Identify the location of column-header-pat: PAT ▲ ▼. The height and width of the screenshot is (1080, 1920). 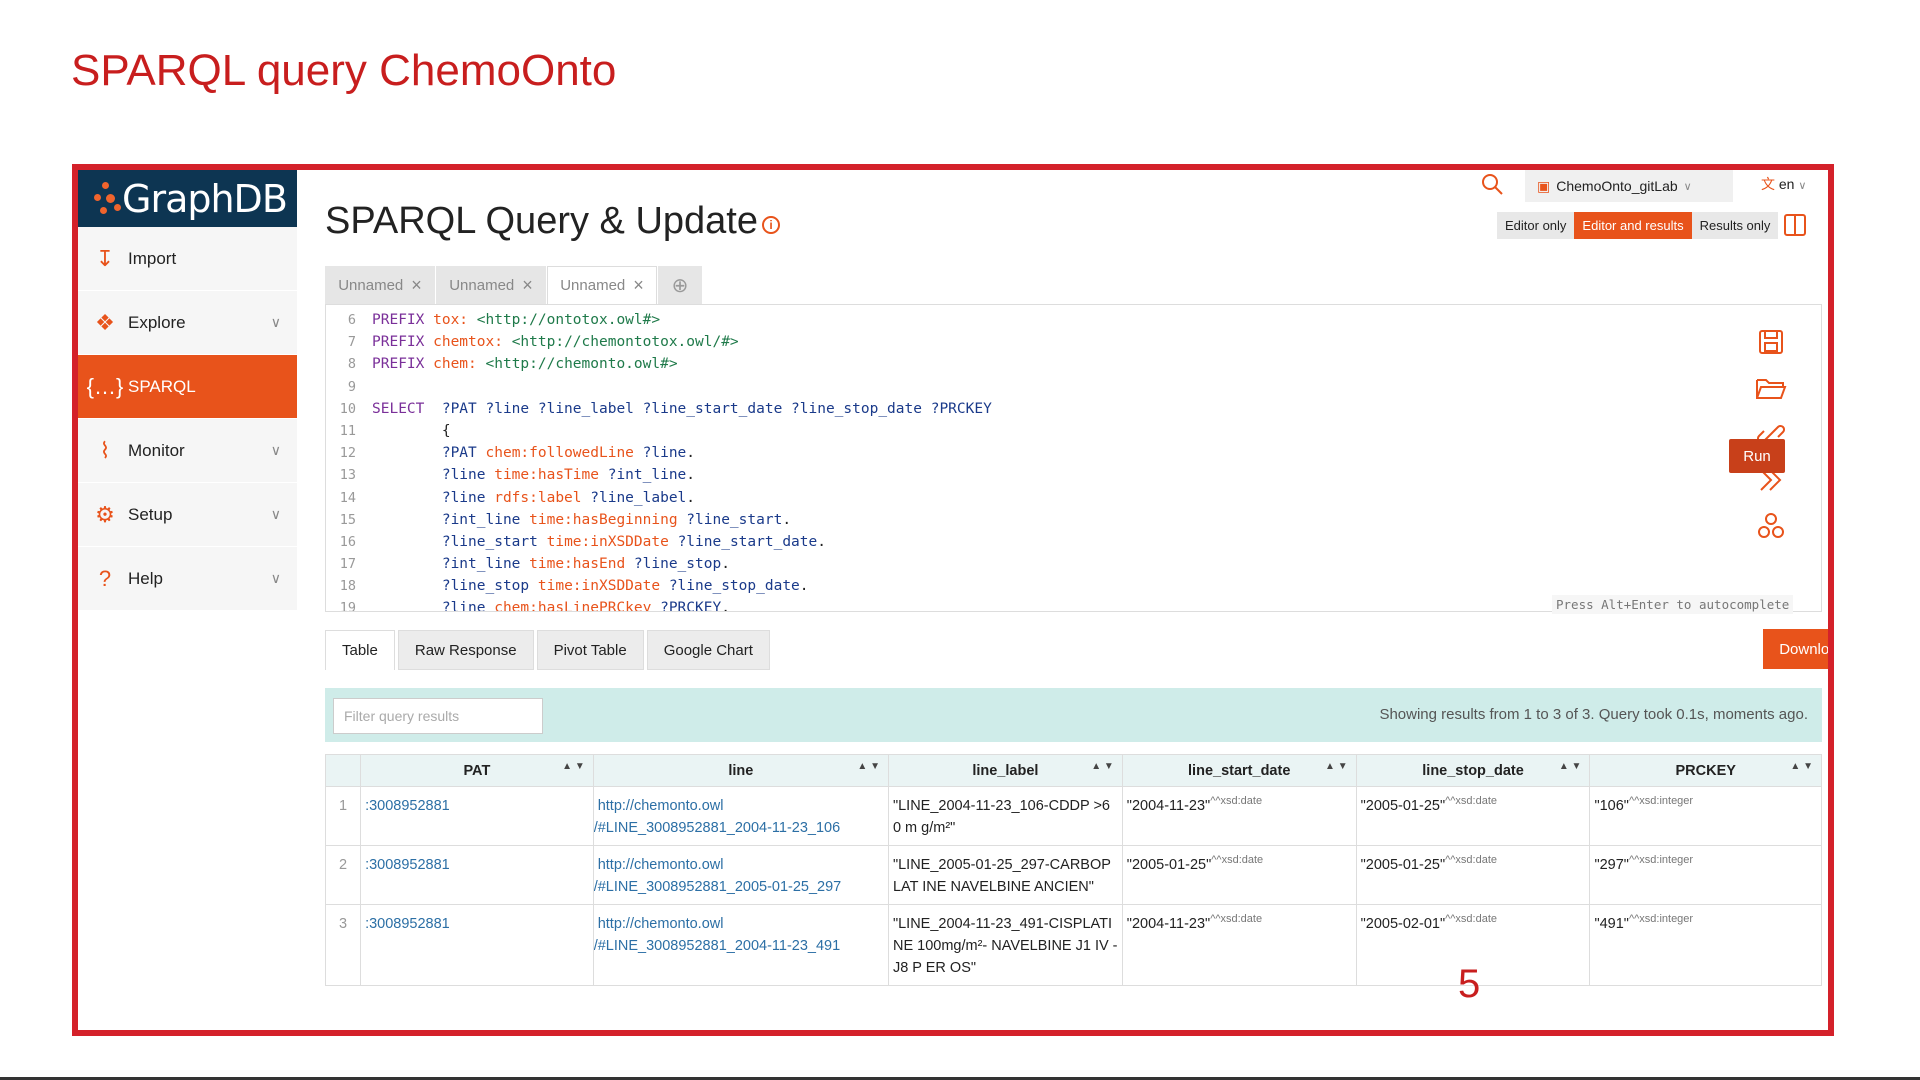
(477, 770).